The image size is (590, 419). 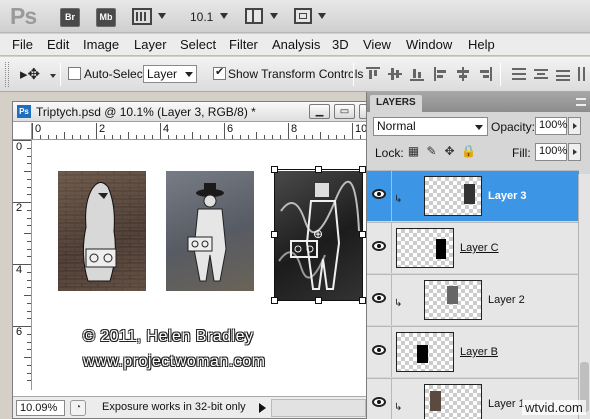 What do you see at coordinates (262, 408) in the screenshot?
I see `status-menu-arrow-icon` at bounding box center [262, 408].